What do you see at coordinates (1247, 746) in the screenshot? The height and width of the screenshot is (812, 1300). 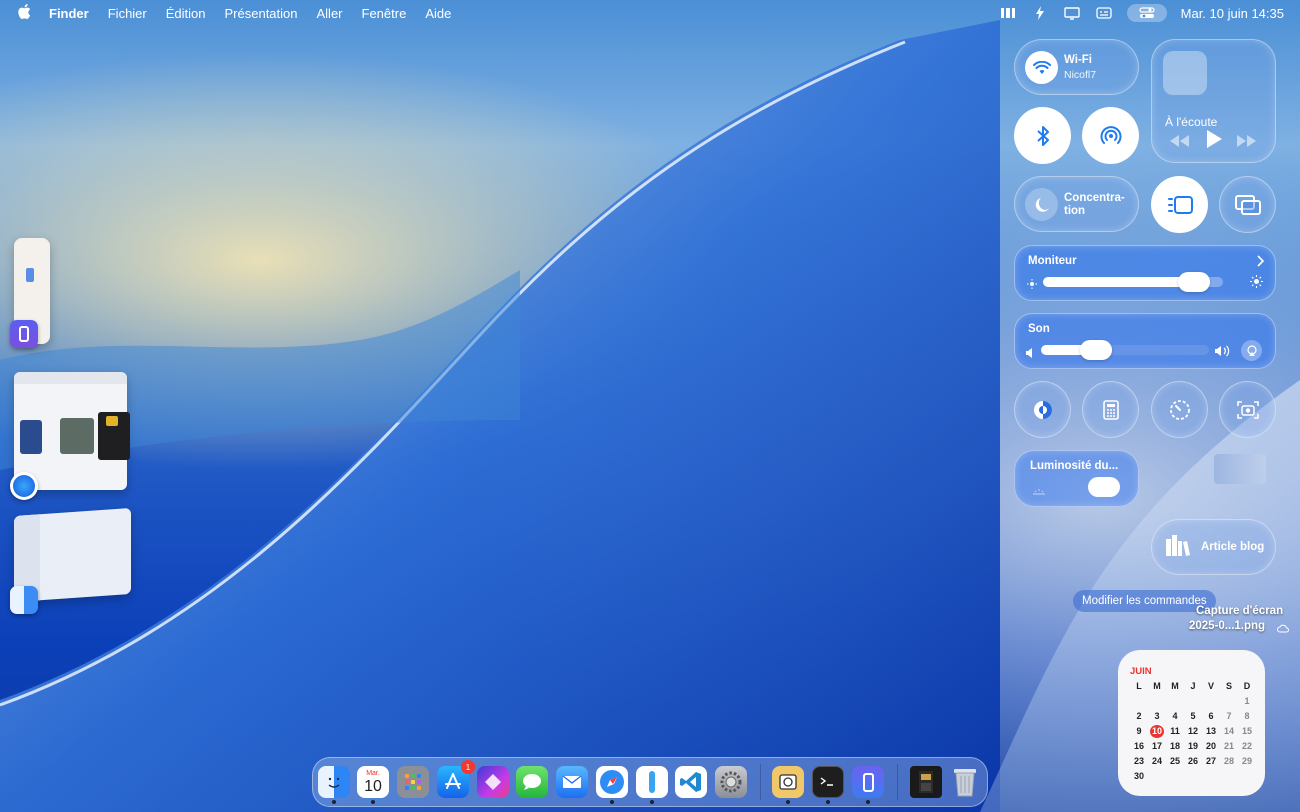 I see `calendar-day: 22` at bounding box center [1247, 746].